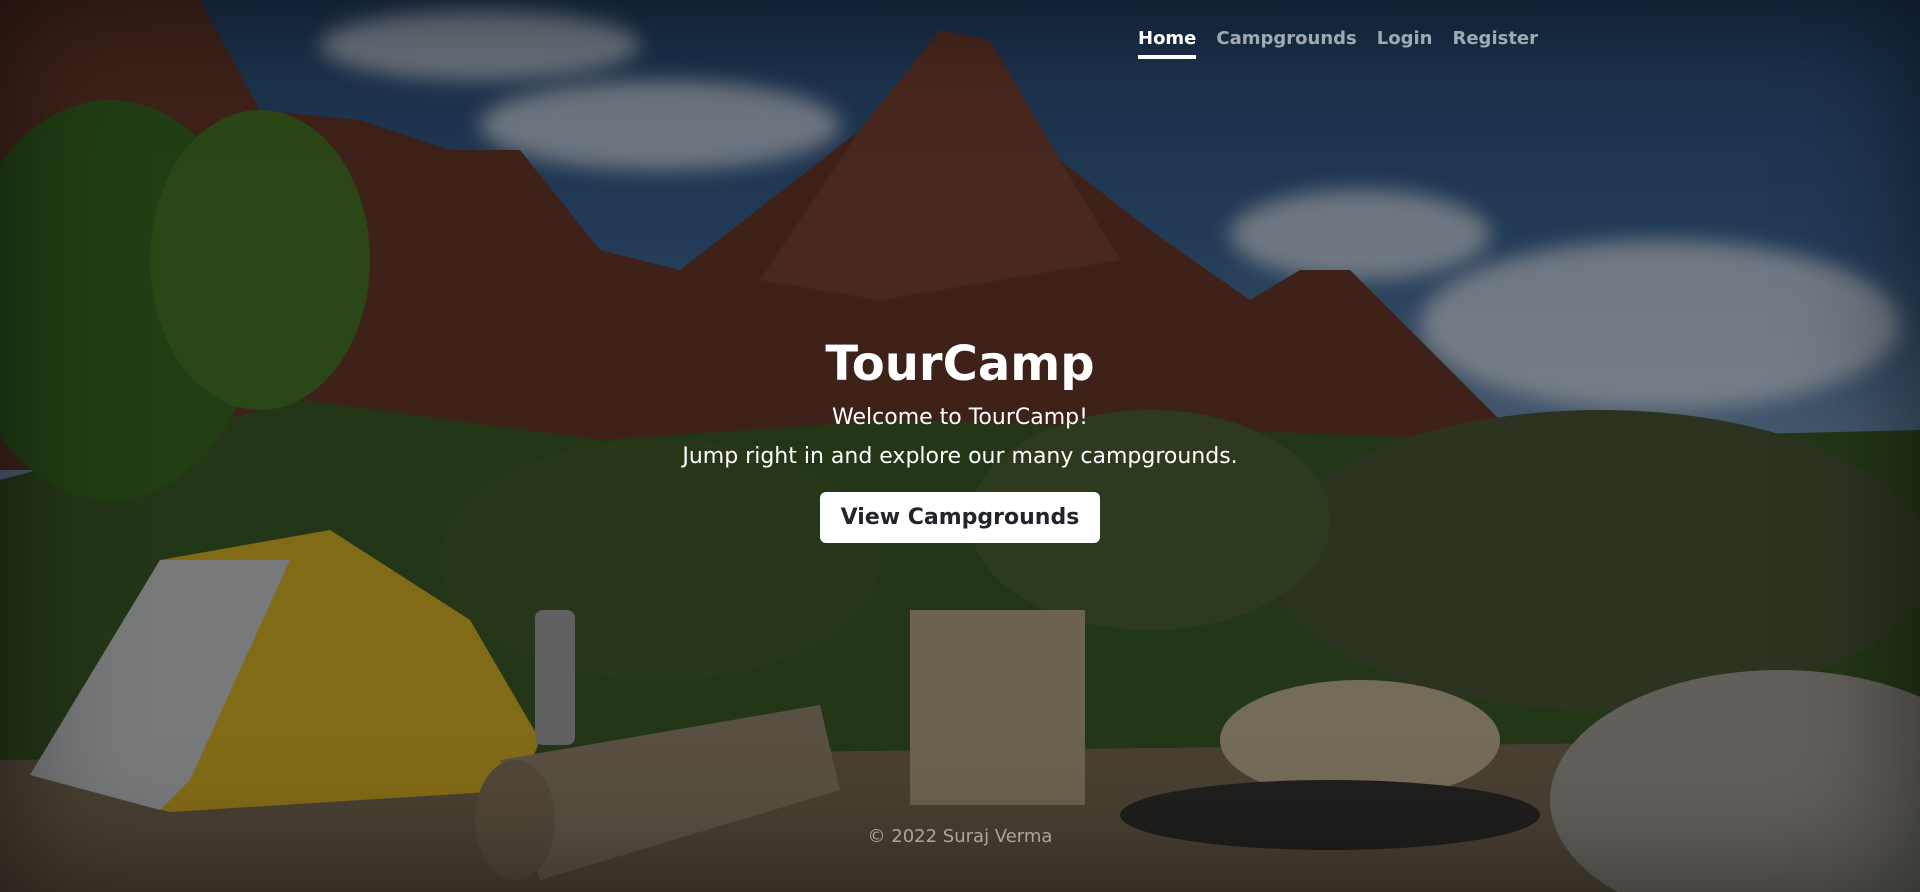 Image resolution: width=1920 pixels, height=892 pixels. Describe the element at coordinates (1495, 41) in the screenshot. I see `nav-register-link: Register` at that location.